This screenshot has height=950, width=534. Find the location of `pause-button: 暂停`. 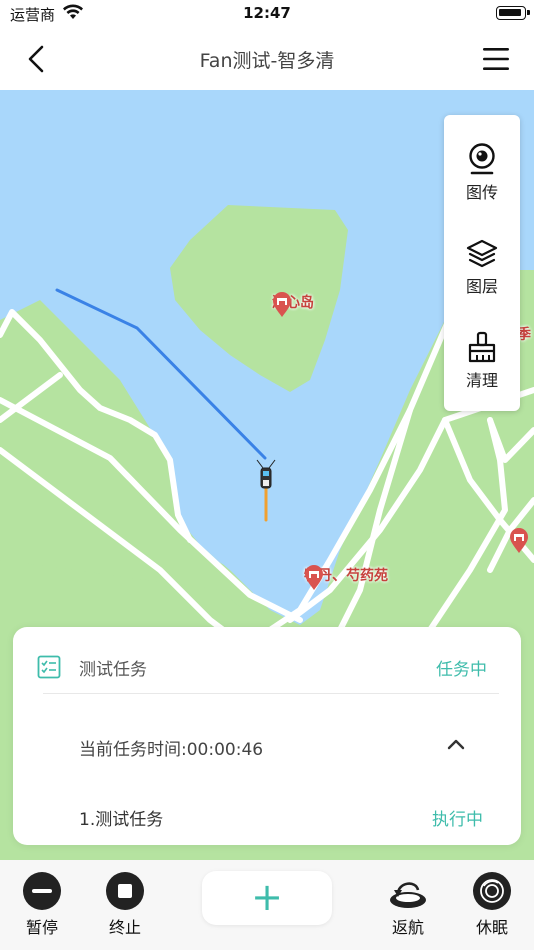

pause-button: 暂停 is located at coordinates (42, 905).